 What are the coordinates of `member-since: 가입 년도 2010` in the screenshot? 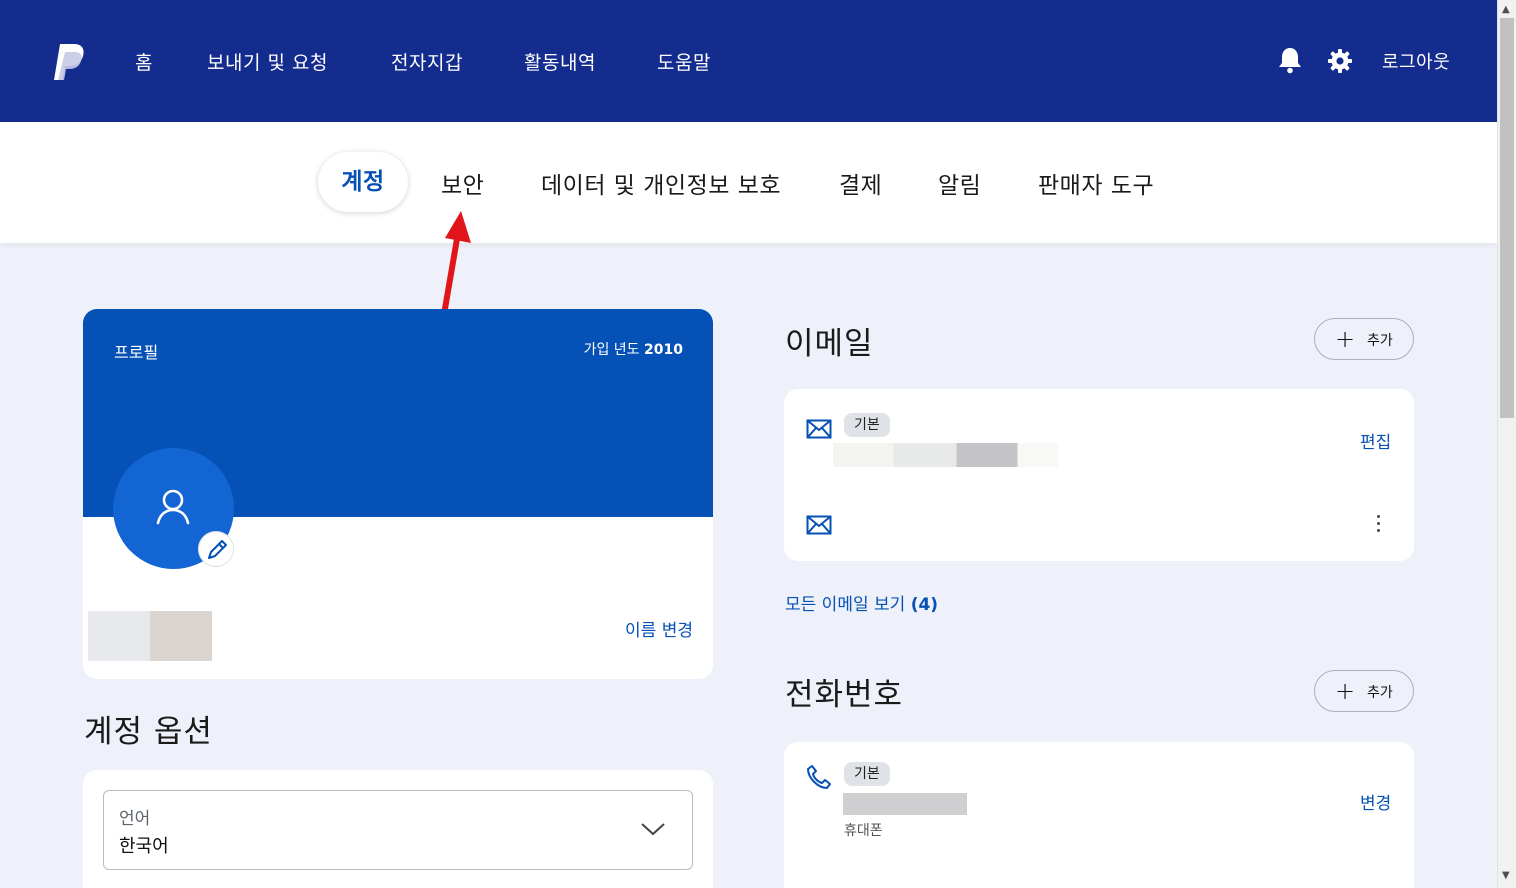 It's located at (633, 349).